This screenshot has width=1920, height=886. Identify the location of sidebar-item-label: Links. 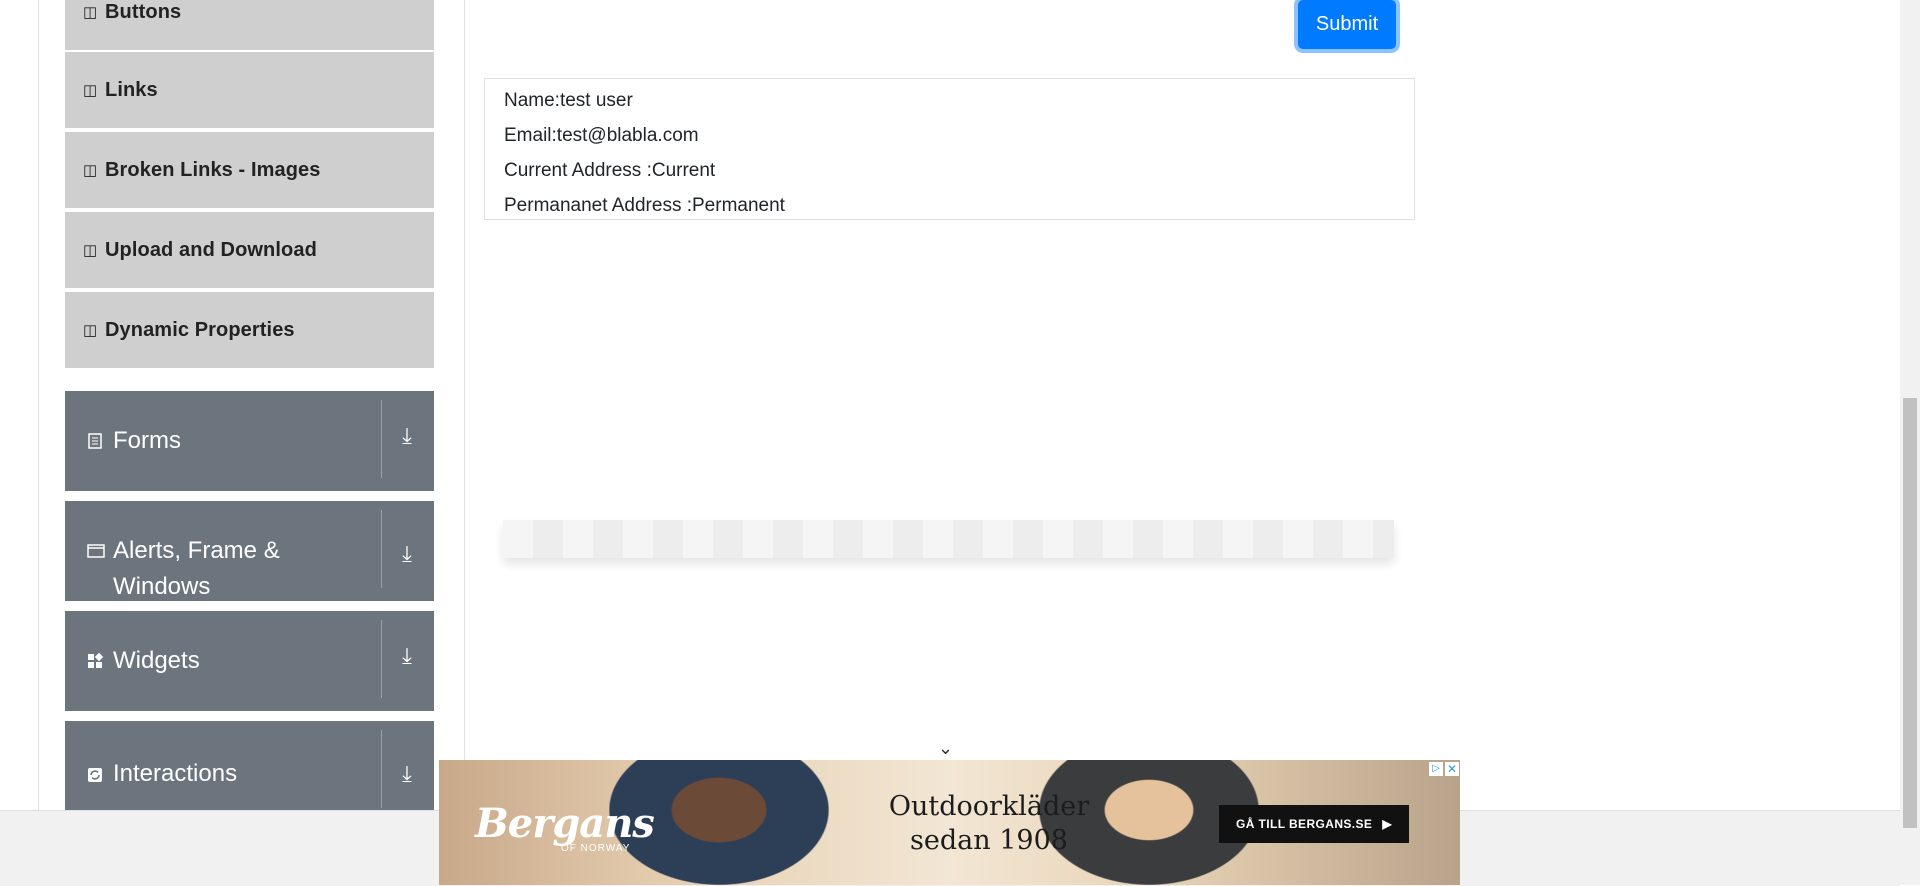
(131, 89).